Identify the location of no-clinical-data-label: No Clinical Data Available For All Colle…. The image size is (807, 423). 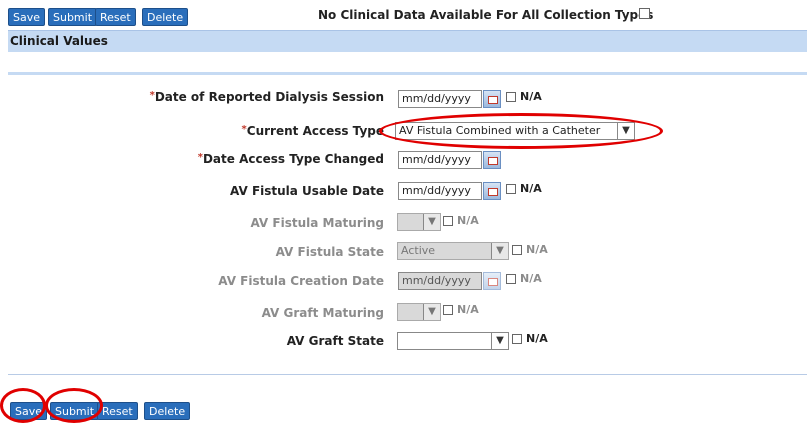
(486, 15).